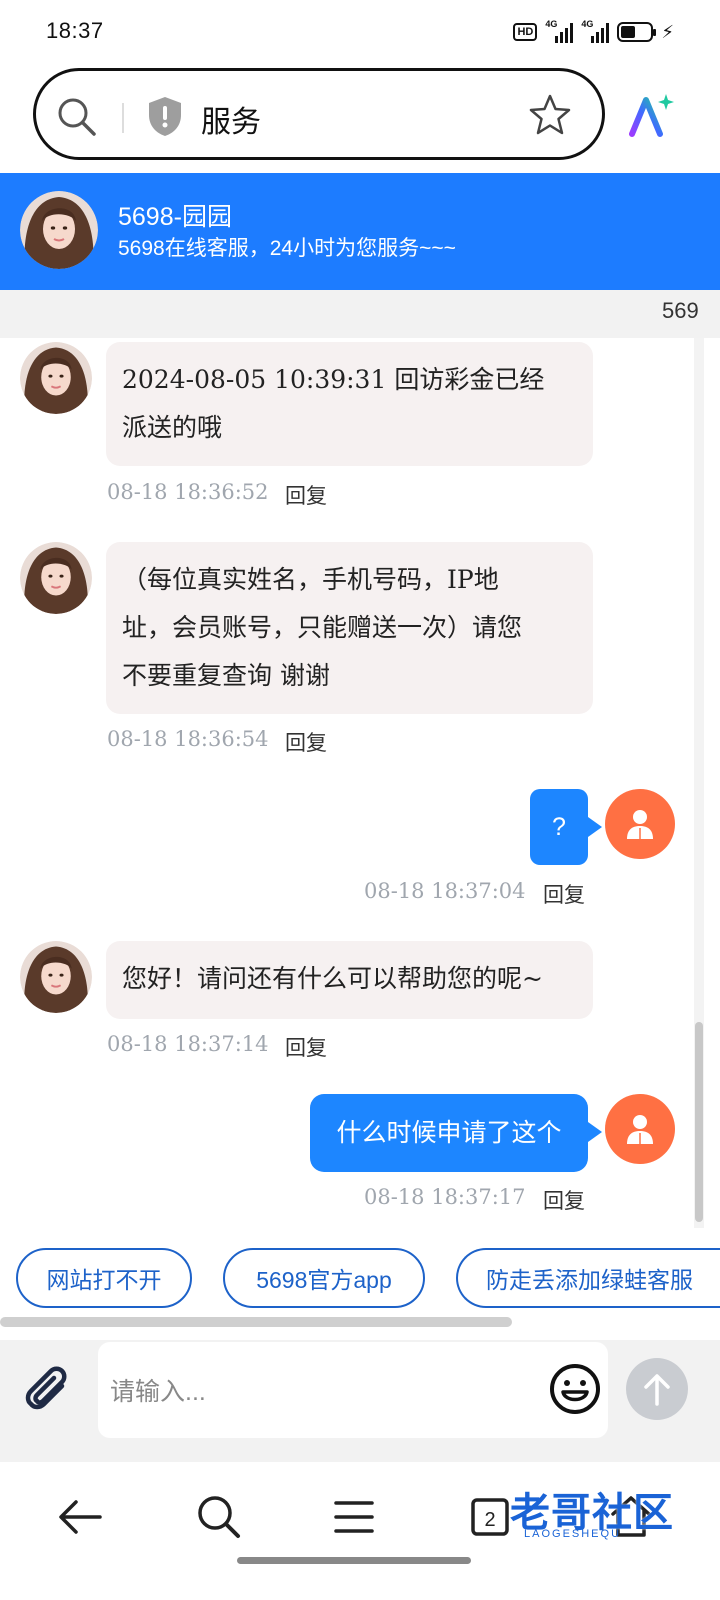 Image resolution: width=720 pixels, height=1600 pixels. What do you see at coordinates (172, 427) in the screenshot?
I see `message-line: 派送的哦` at bounding box center [172, 427].